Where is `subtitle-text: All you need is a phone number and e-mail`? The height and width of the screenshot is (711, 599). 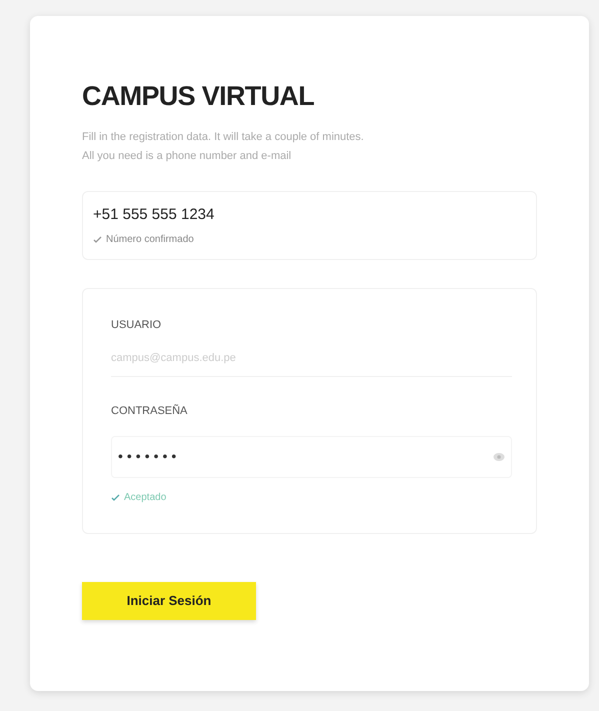
subtitle-text: All you need is a phone number and e-mail is located at coordinates (187, 156).